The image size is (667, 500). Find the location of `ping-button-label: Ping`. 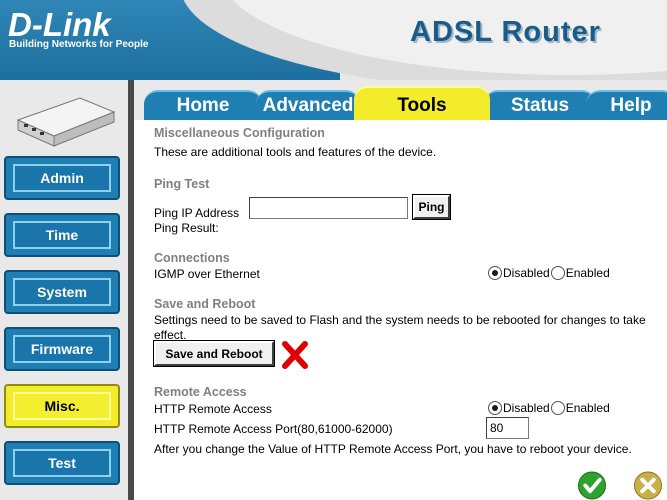

ping-button-label: Ping is located at coordinates (431, 207).